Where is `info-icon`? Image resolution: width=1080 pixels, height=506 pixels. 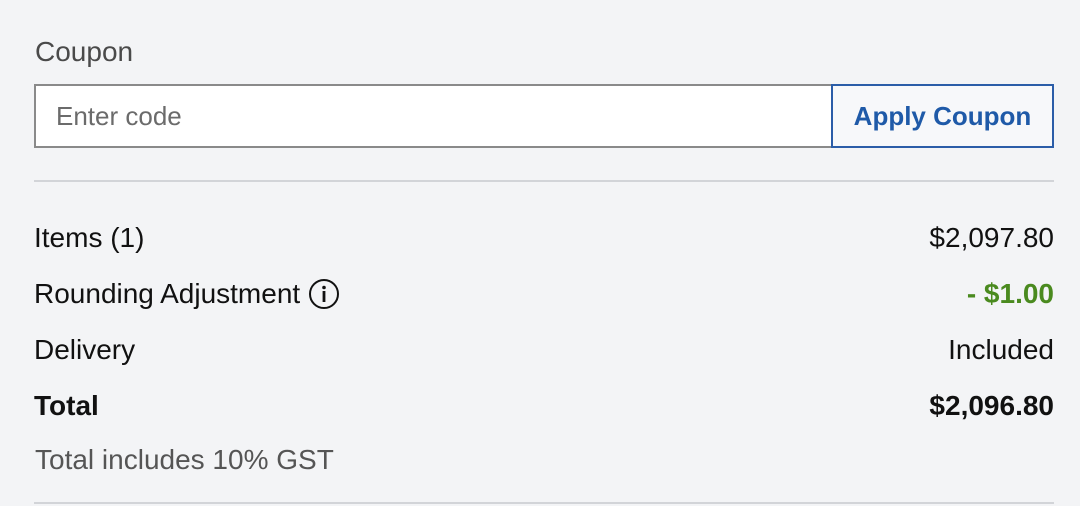 info-icon is located at coordinates (324, 294).